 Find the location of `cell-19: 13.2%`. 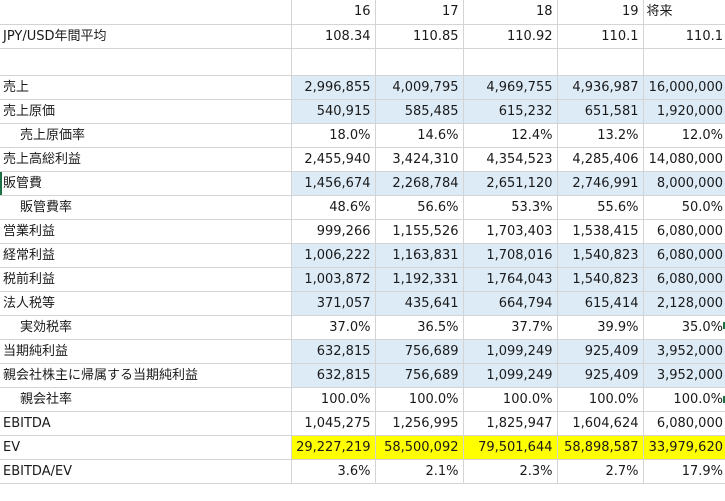

cell-19: 13.2% is located at coordinates (600, 135).